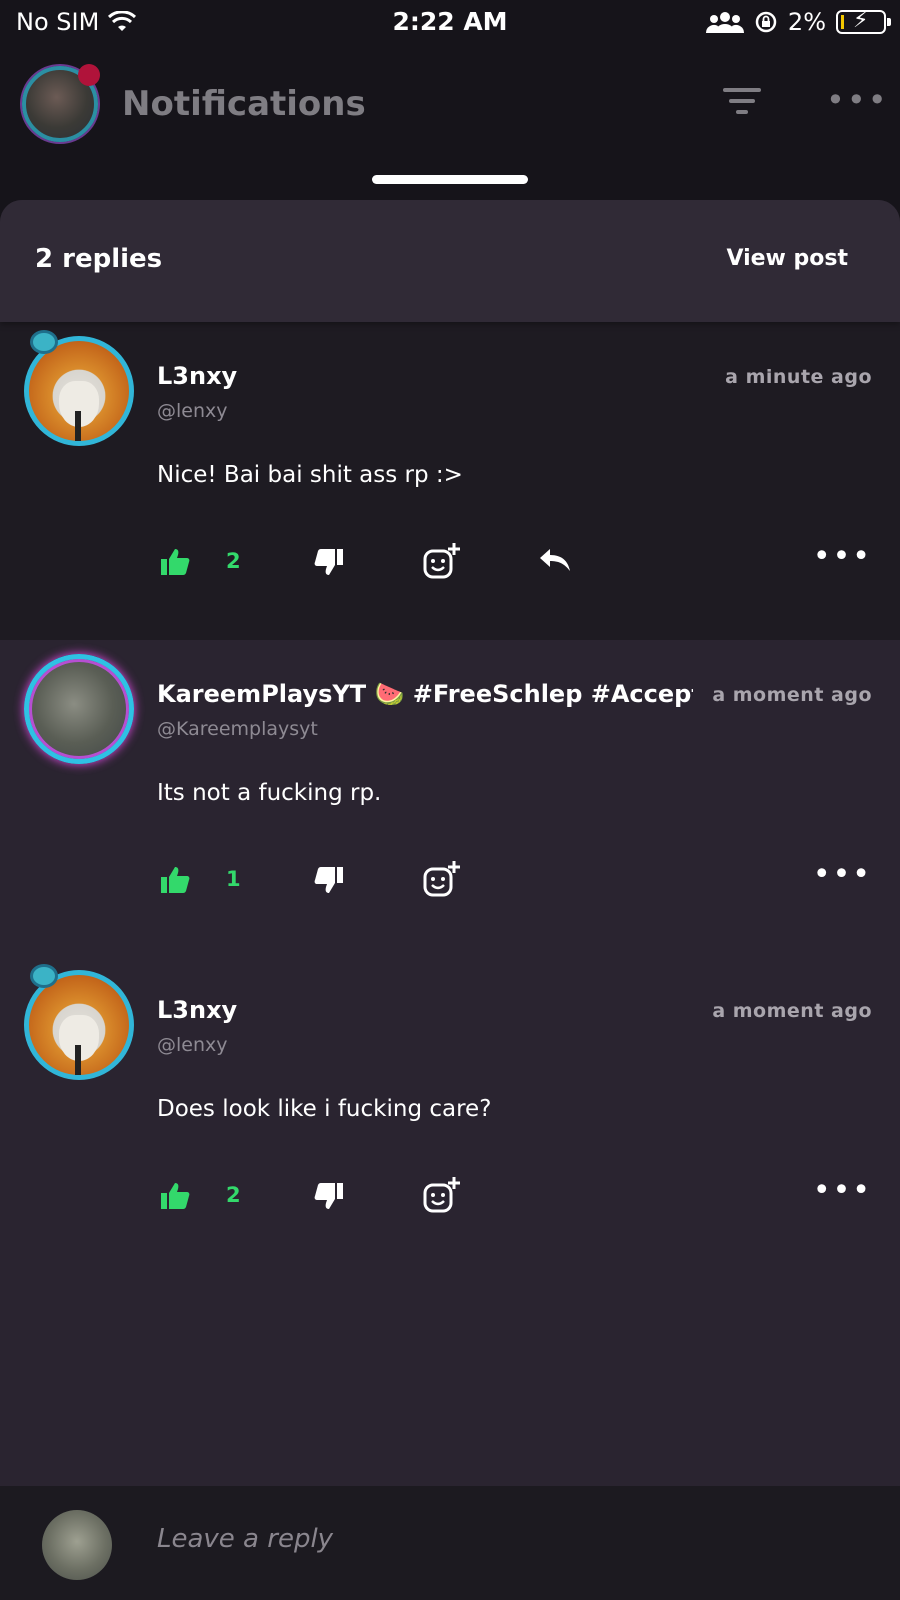 The width and height of the screenshot is (900, 1600). I want to click on page-title: Notifications, so click(244, 104).